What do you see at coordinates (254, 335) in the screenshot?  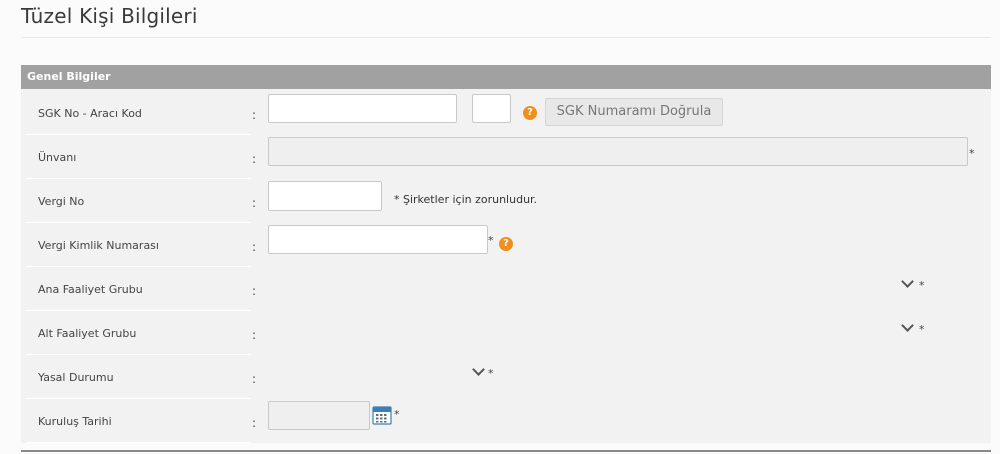 I see `alt-faaliyet-colon: :` at bounding box center [254, 335].